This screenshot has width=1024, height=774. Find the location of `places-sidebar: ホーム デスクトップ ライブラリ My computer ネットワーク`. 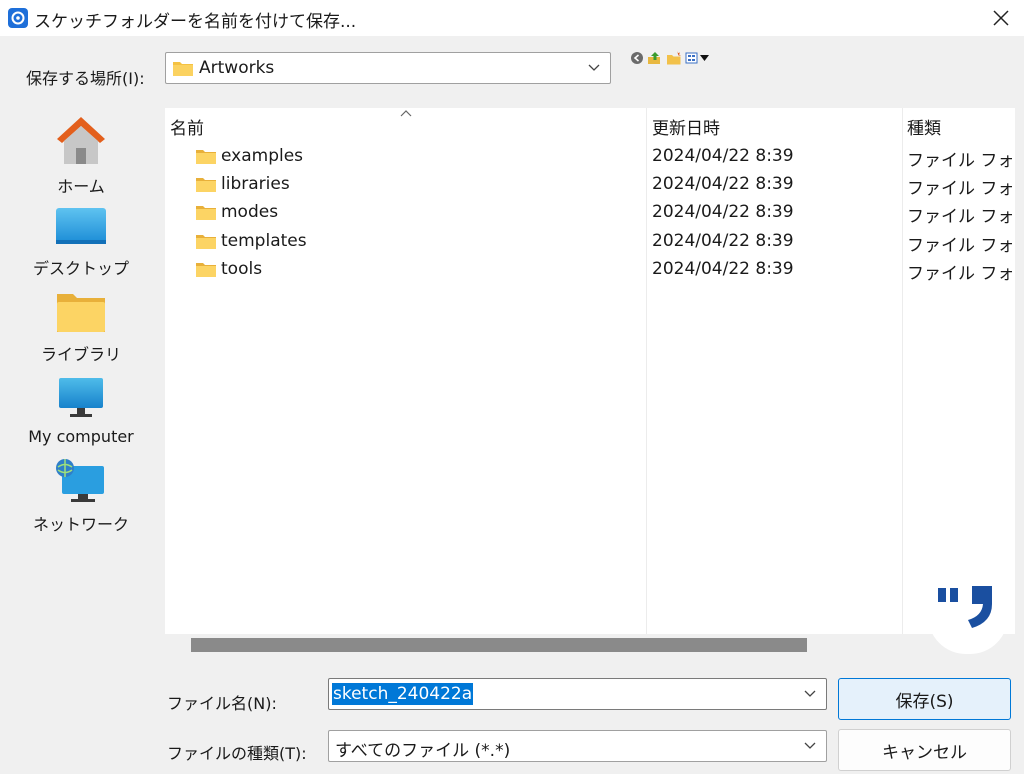

places-sidebar: ホーム デスクトップ ライブラリ My computer ネットワーク is located at coordinates (81, 388).